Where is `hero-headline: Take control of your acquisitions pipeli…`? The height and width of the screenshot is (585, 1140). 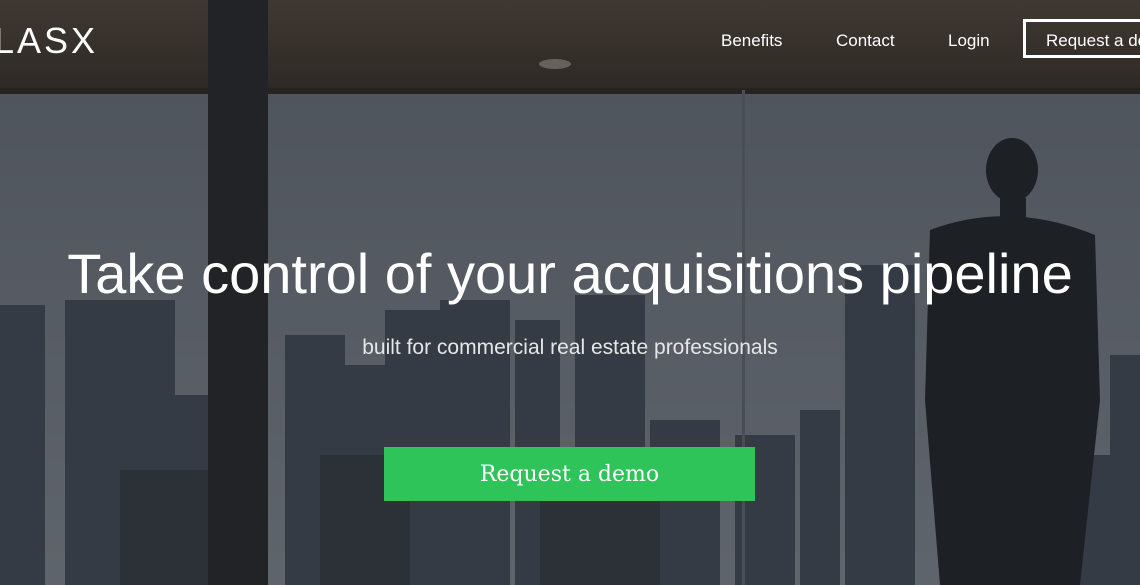
hero-headline: Take control of your acquisitions pipeli… is located at coordinates (570, 273).